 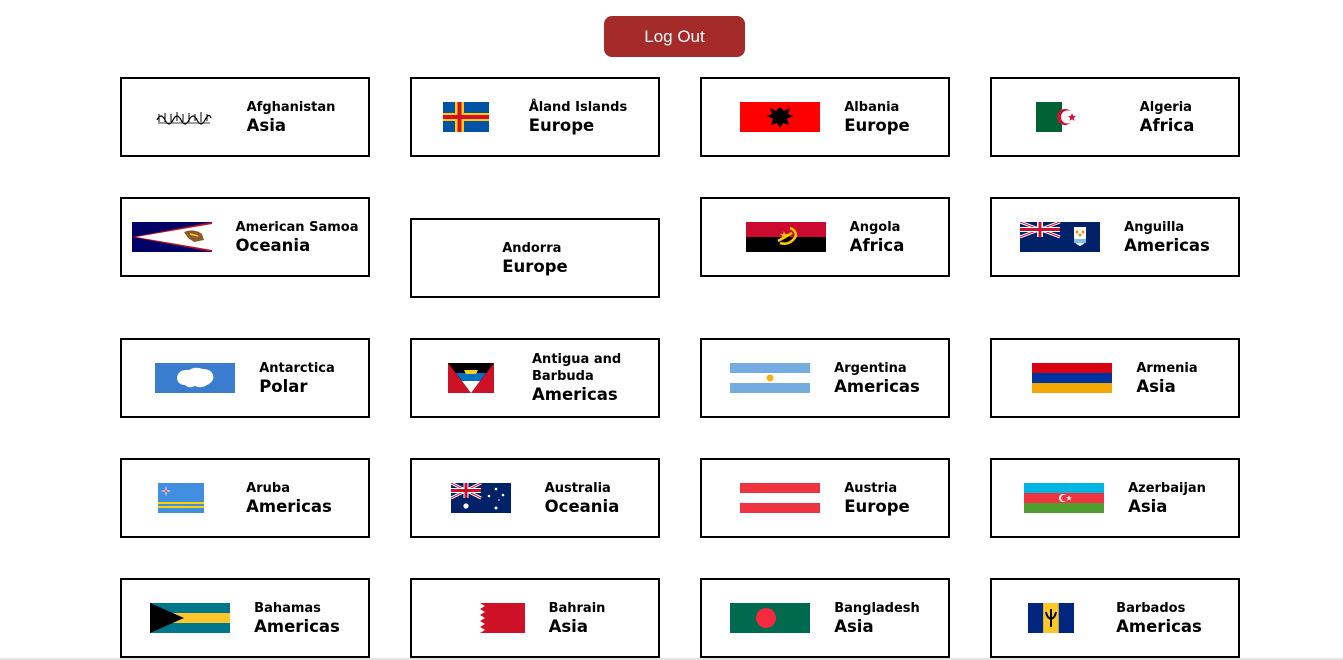 I want to click on country-card-algeria: Algeria Africa, so click(x=1115, y=117).